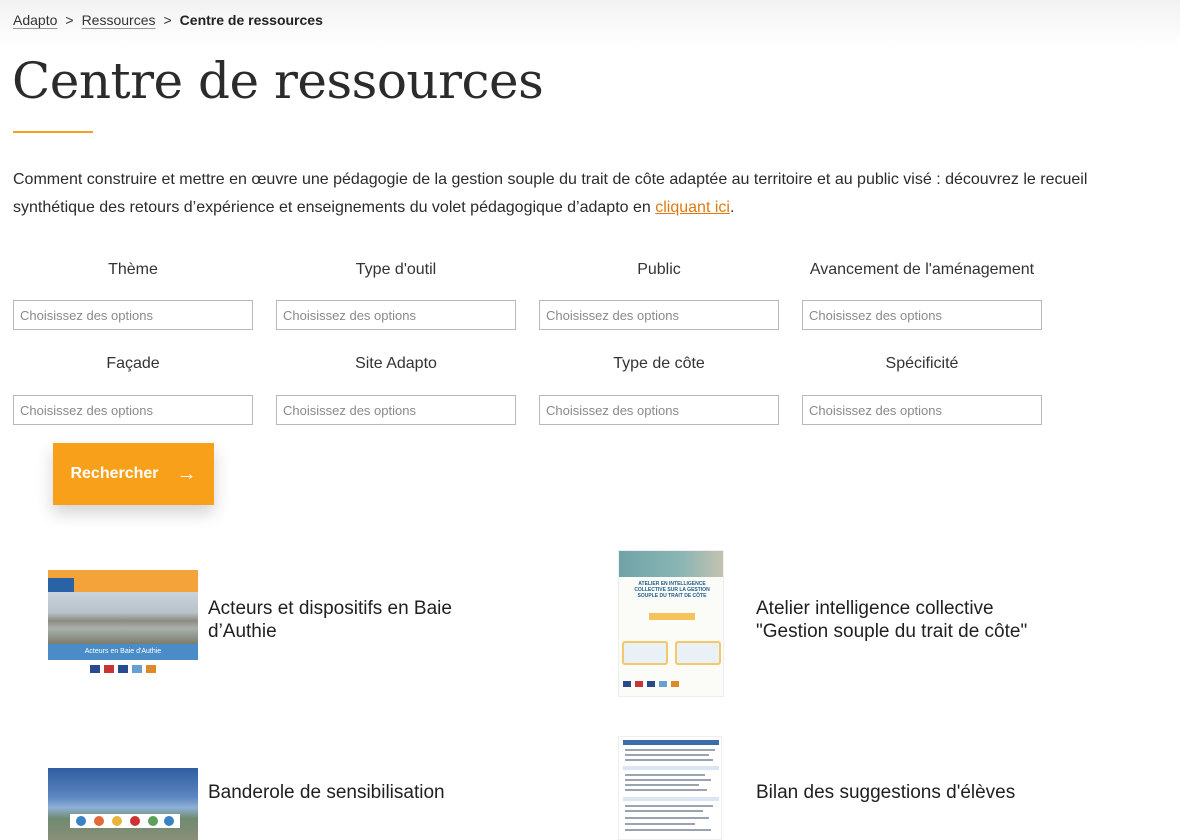 The width and height of the screenshot is (1180, 840). Describe the element at coordinates (186, 474) in the screenshot. I see `arrow-right-icon: →` at that location.